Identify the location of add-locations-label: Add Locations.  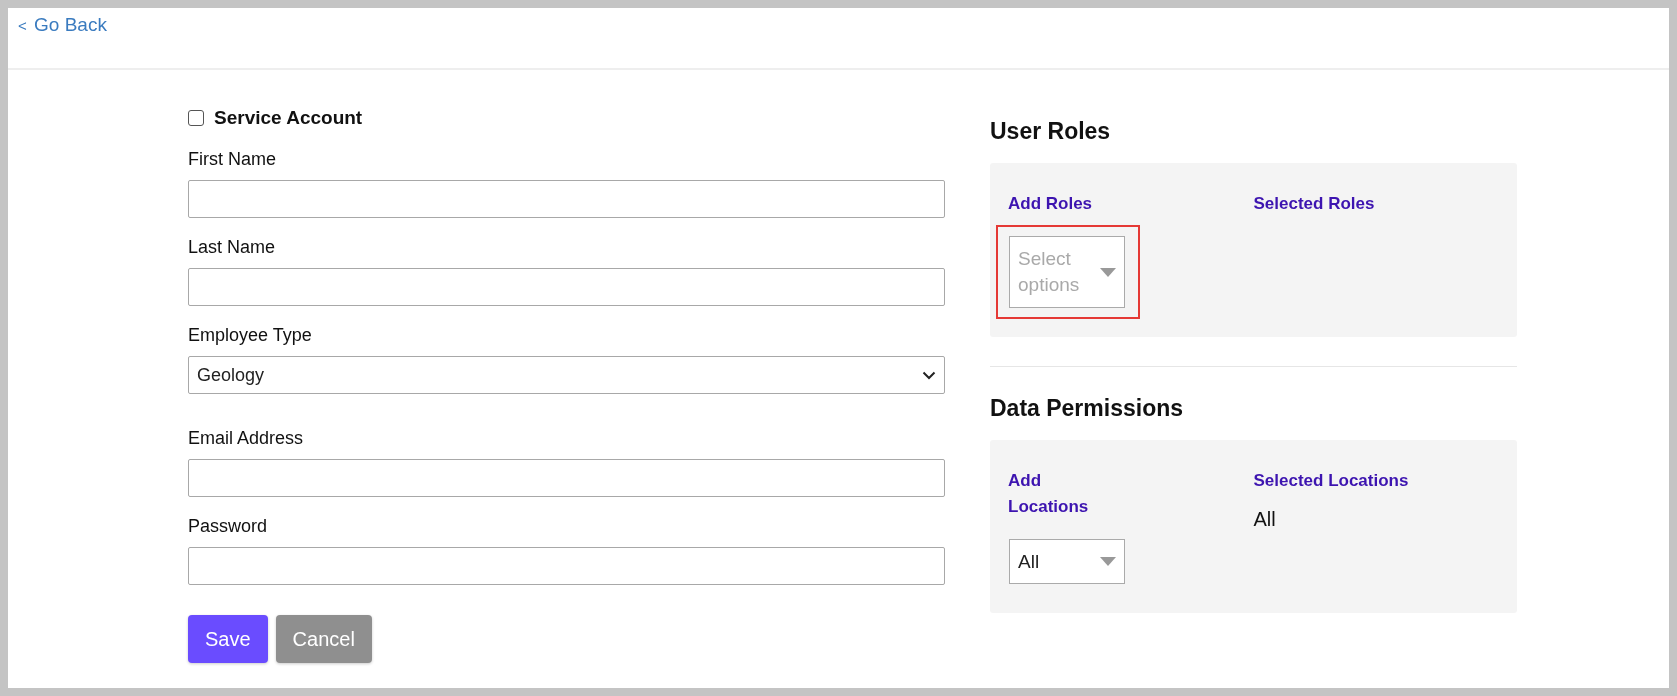
(1049, 494).